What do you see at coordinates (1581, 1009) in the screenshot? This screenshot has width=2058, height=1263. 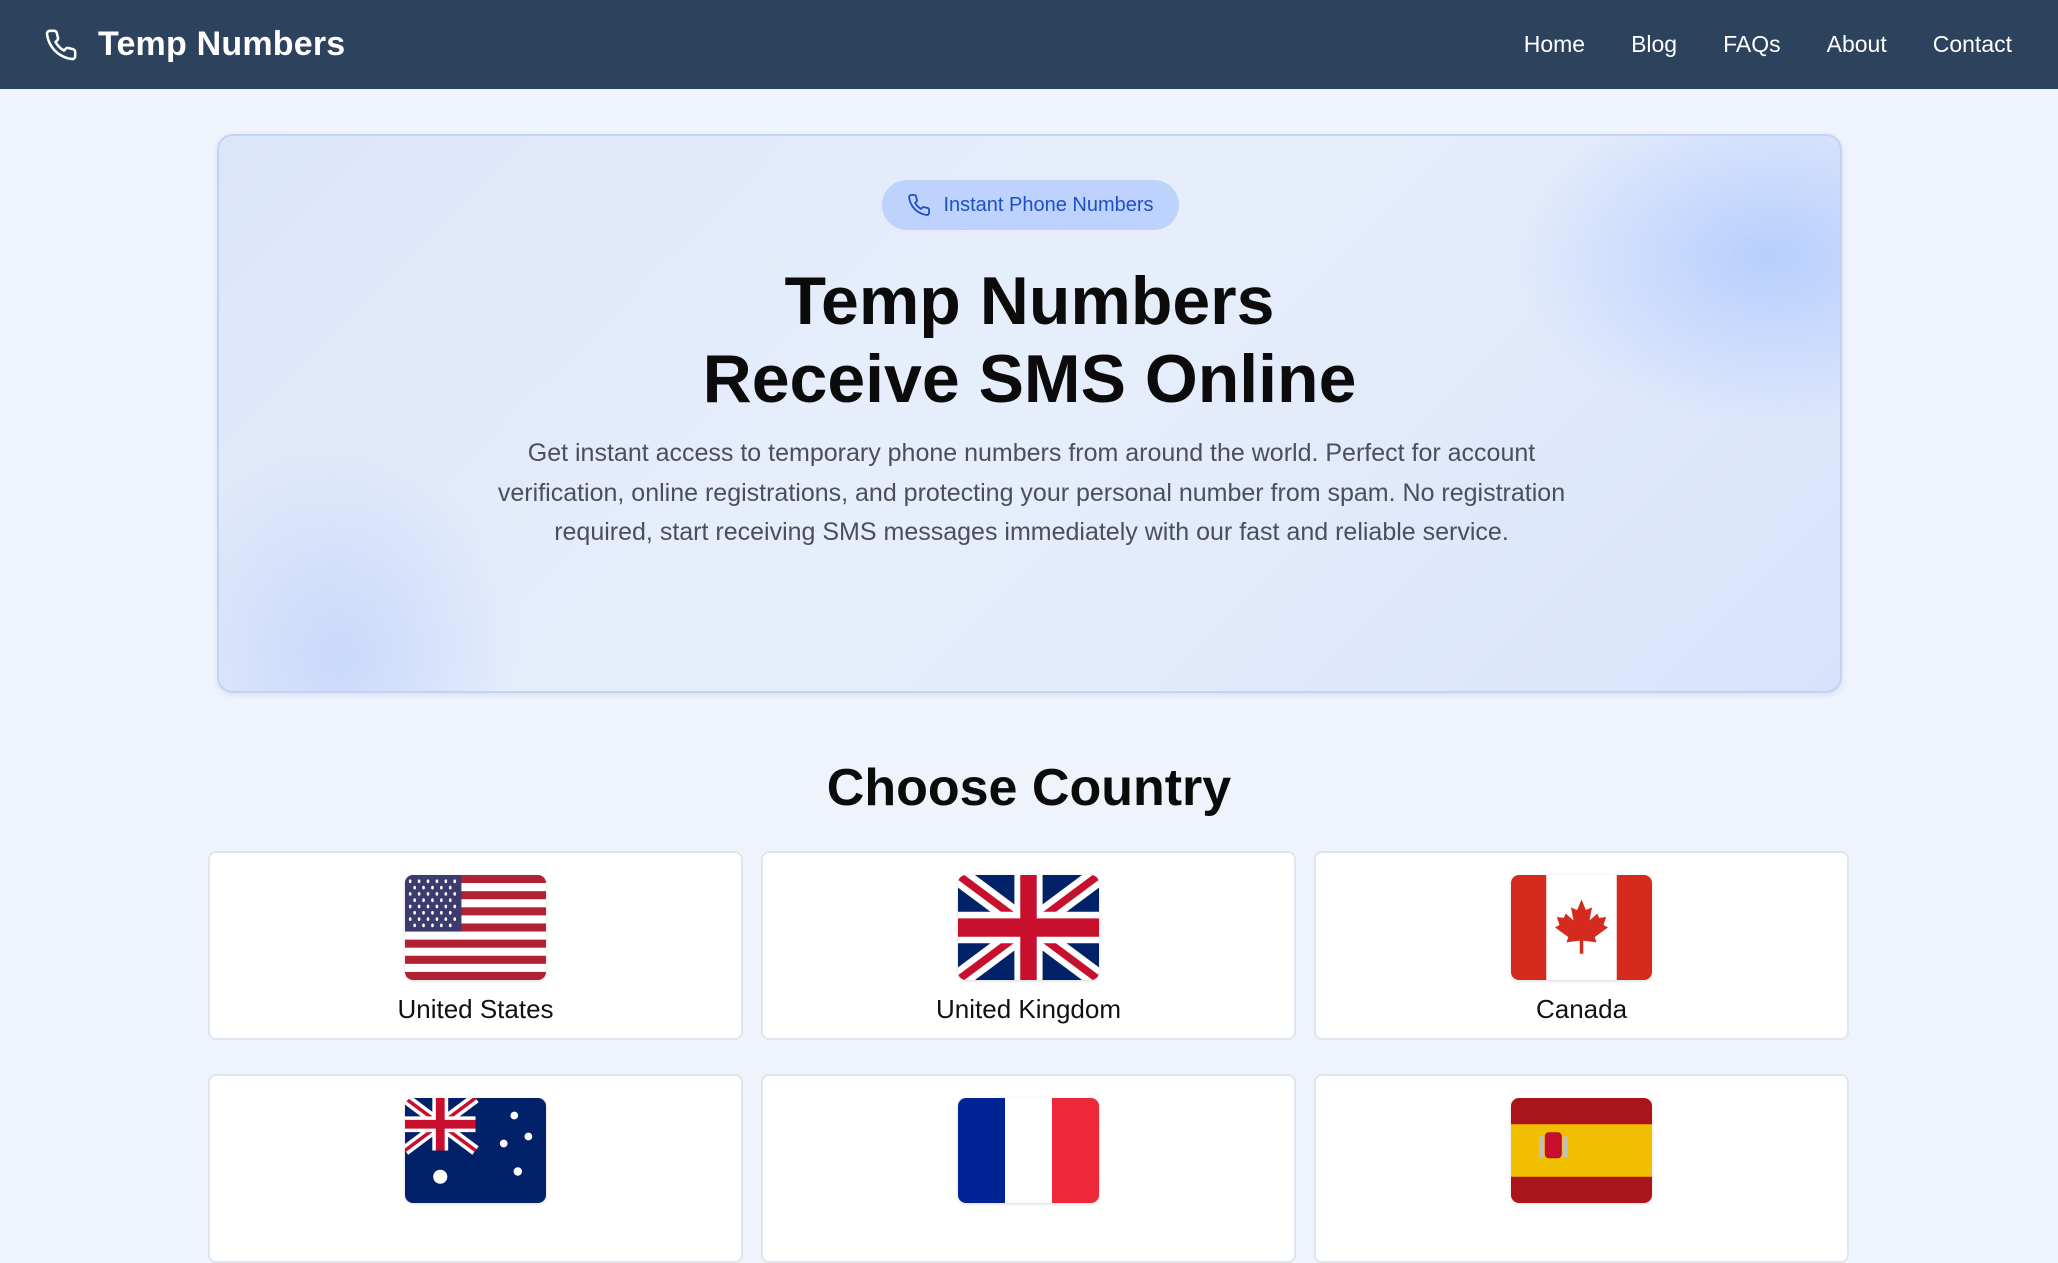 I see `country-name: Canada` at bounding box center [1581, 1009].